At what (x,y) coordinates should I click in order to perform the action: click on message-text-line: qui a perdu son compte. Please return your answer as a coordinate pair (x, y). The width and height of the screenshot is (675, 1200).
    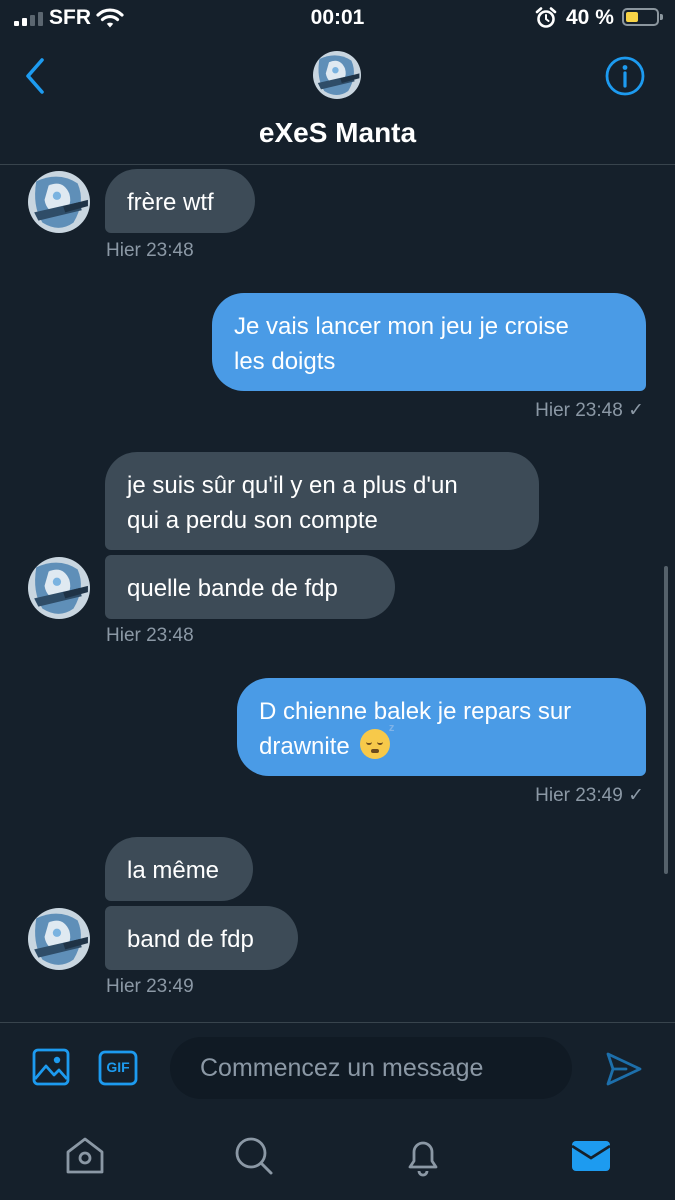
    Looking at the image, I should click on (252, 520).